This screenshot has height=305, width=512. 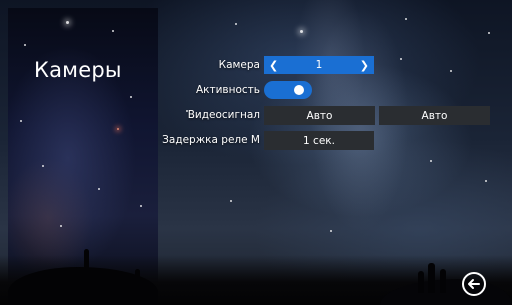 I want to click on activity-toggle, so click(x=288, y=90).